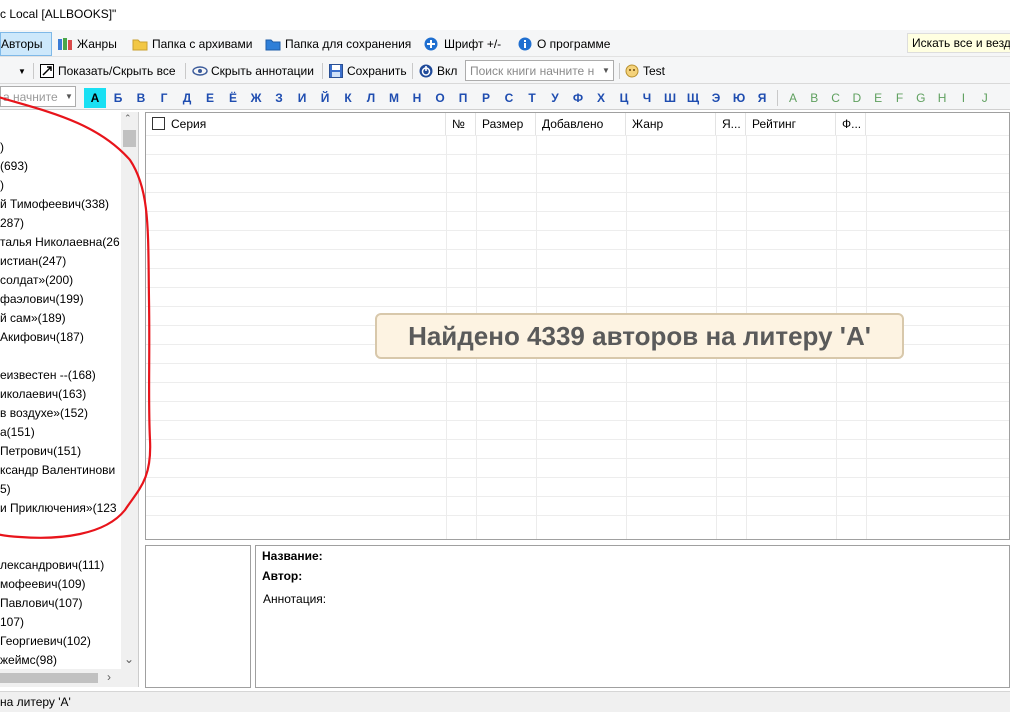  What do you see at coordinates (958, 43) in the screenshot?
I see `search-all-box: Искать все и везде` at bounding box center [958, 43].